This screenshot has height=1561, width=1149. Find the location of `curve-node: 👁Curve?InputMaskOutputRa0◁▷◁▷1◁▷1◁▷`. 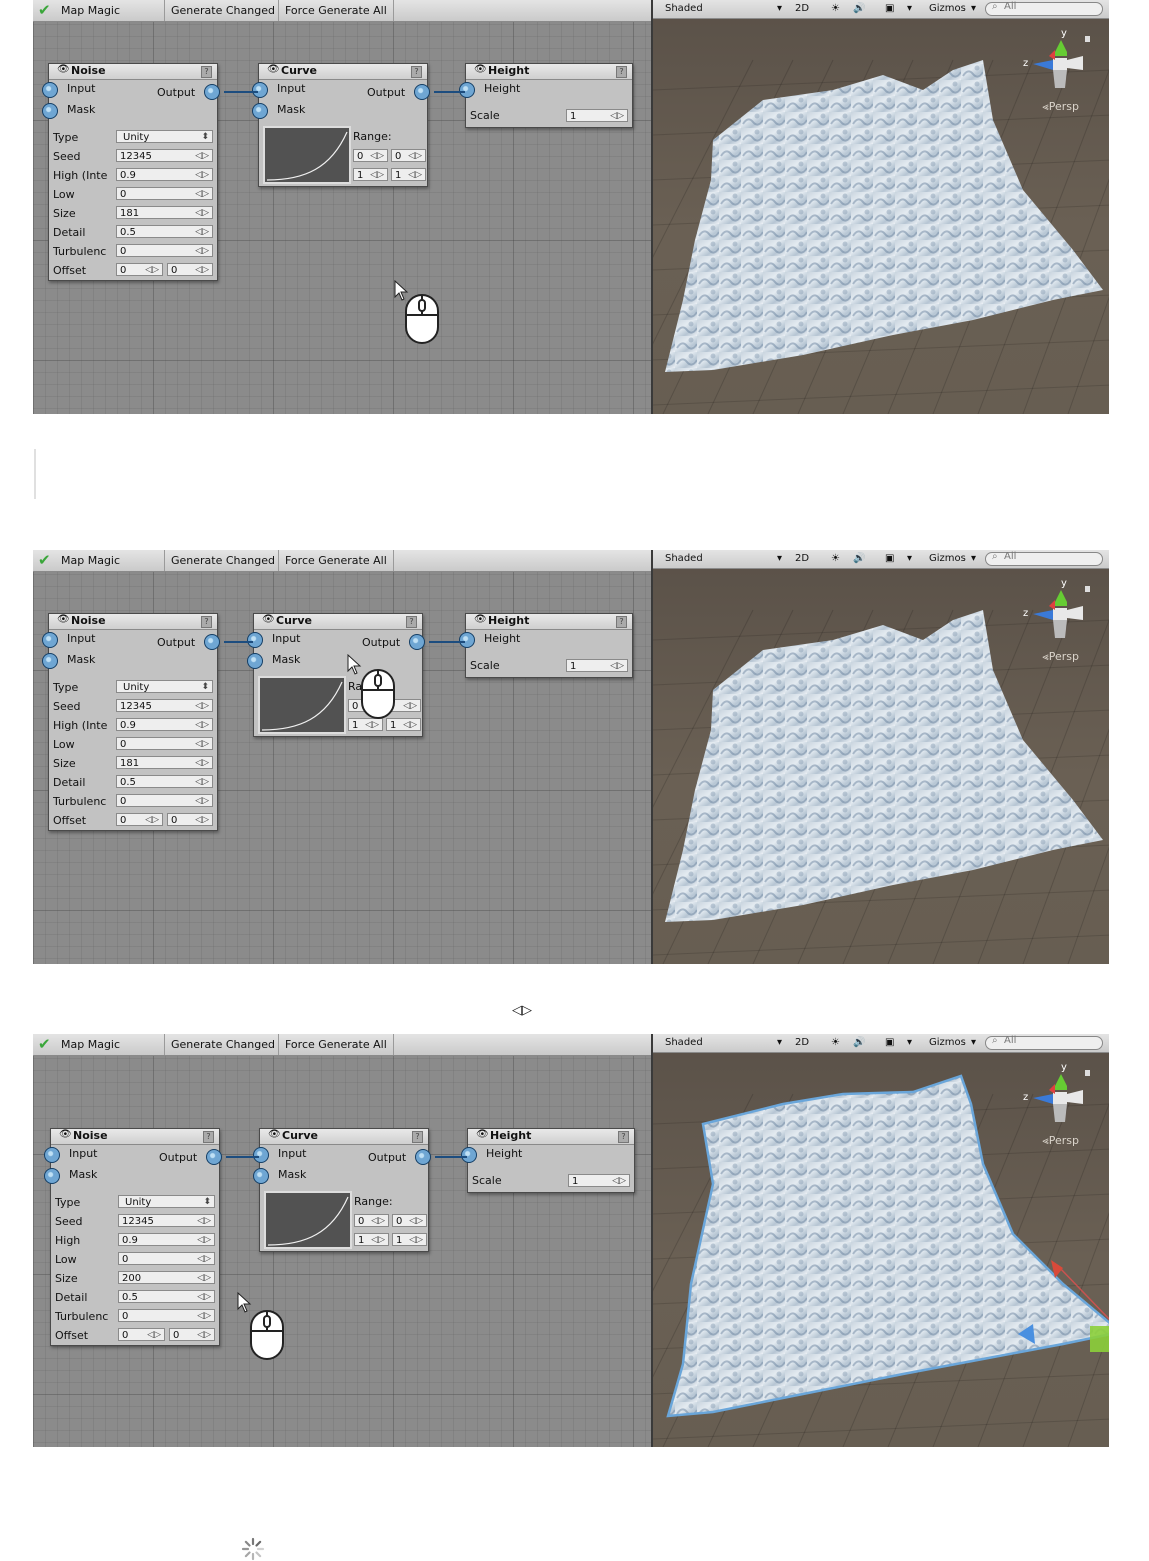

curve-node: 👁Curve?InputMaskOutputRa0◁▷◁▷1◁▷1◁▷ is located at coordinates (336, 675).